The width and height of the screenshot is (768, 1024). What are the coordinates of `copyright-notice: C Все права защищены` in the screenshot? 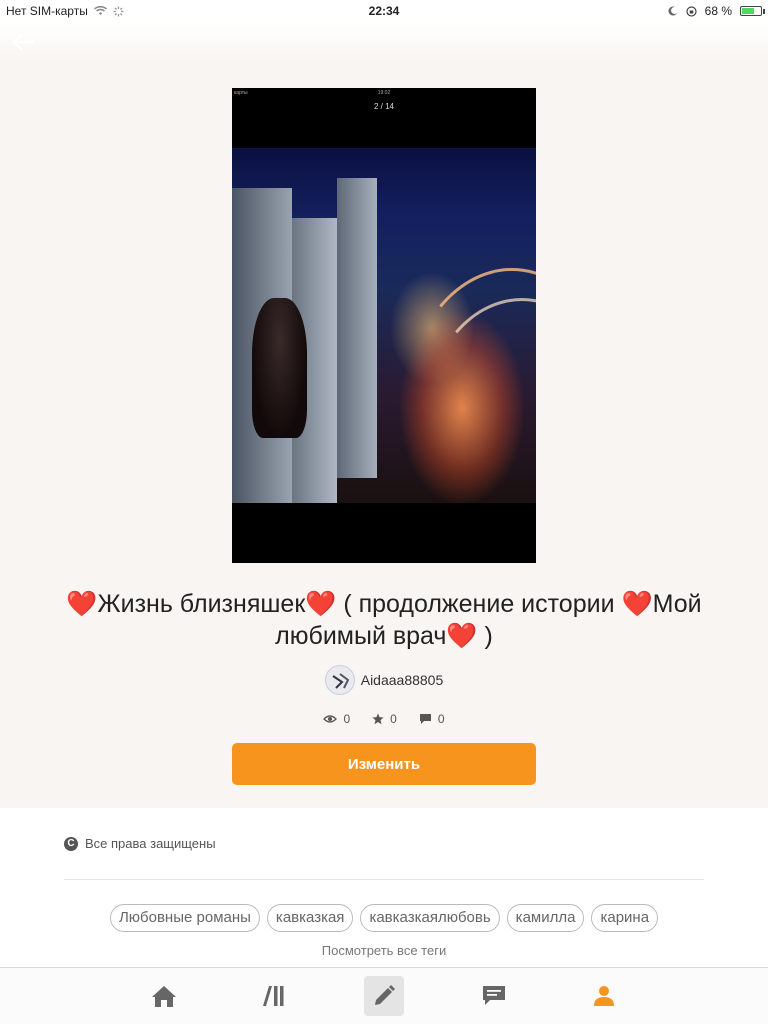 It's located at (140, 843).